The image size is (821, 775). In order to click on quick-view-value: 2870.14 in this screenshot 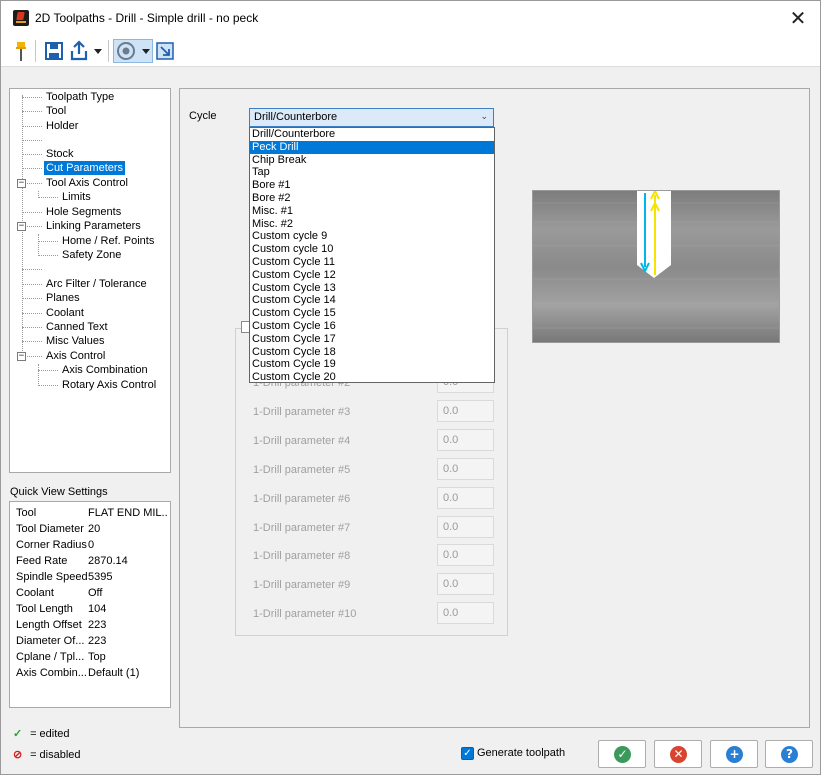, I will do `click(108, 561)`.